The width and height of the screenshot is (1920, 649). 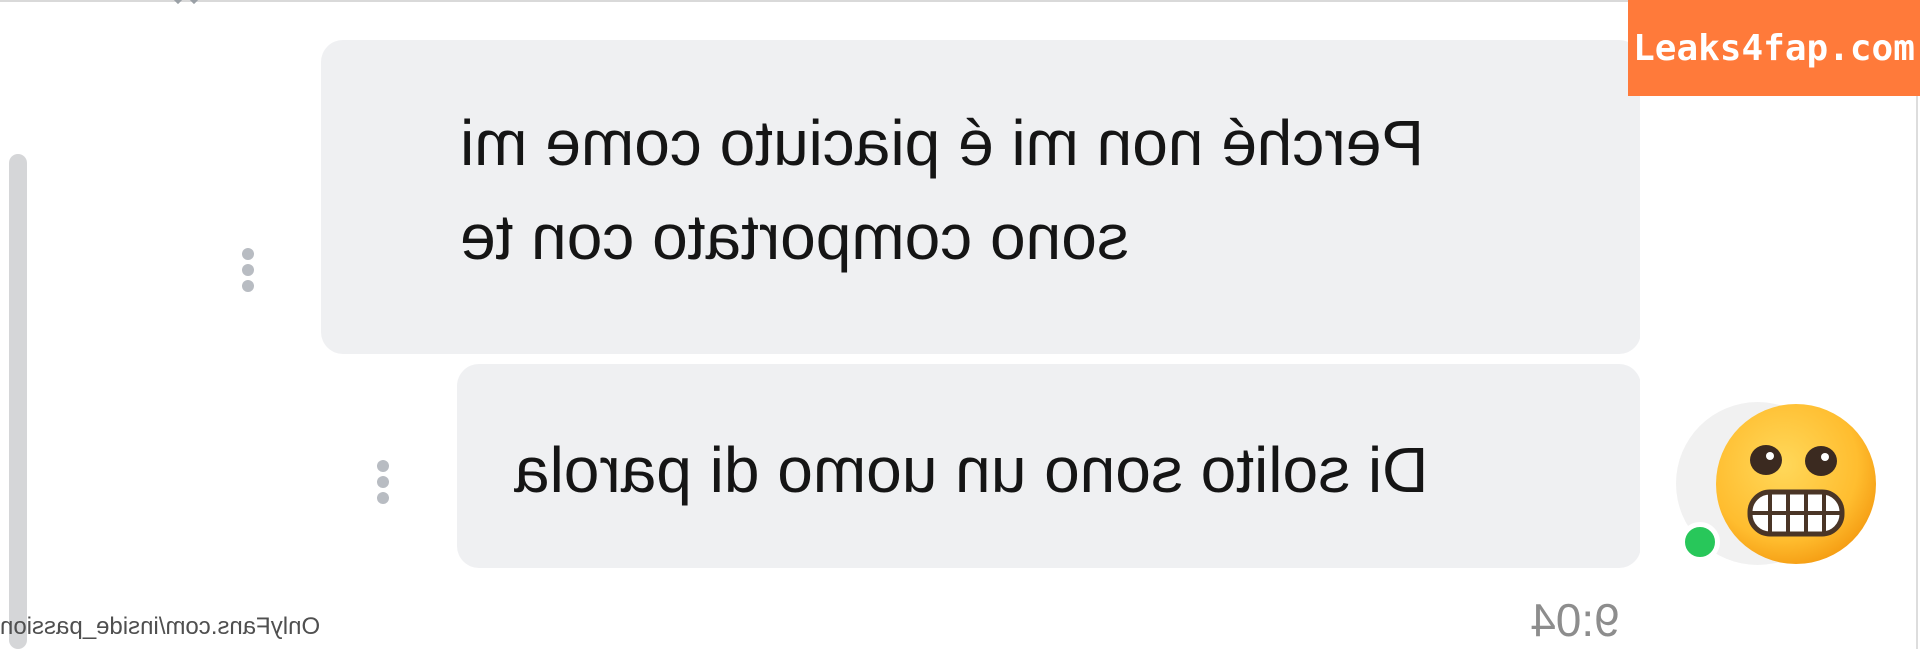 I want to click on grimacing-face-icon, so click(x=1796, y=484).